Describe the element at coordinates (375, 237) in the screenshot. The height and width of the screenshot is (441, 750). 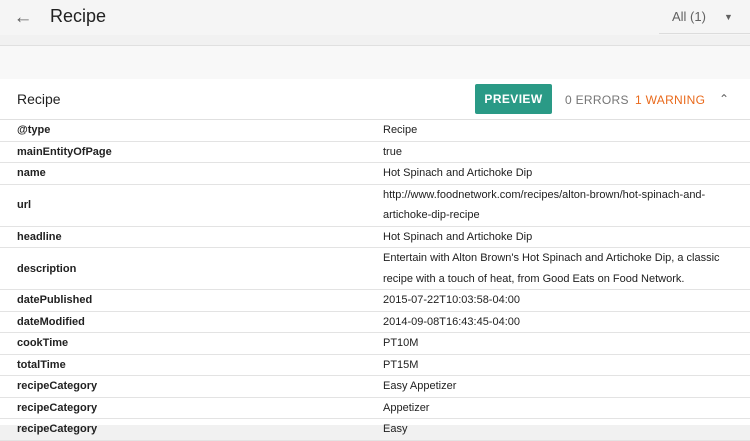
I see `table-row: headline Hot Spinach and Artichoke Dip` at that location.